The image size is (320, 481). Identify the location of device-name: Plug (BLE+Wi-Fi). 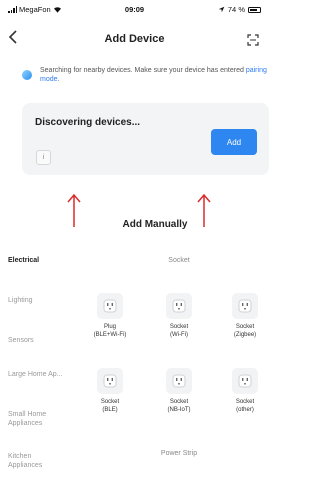
(110, 331).